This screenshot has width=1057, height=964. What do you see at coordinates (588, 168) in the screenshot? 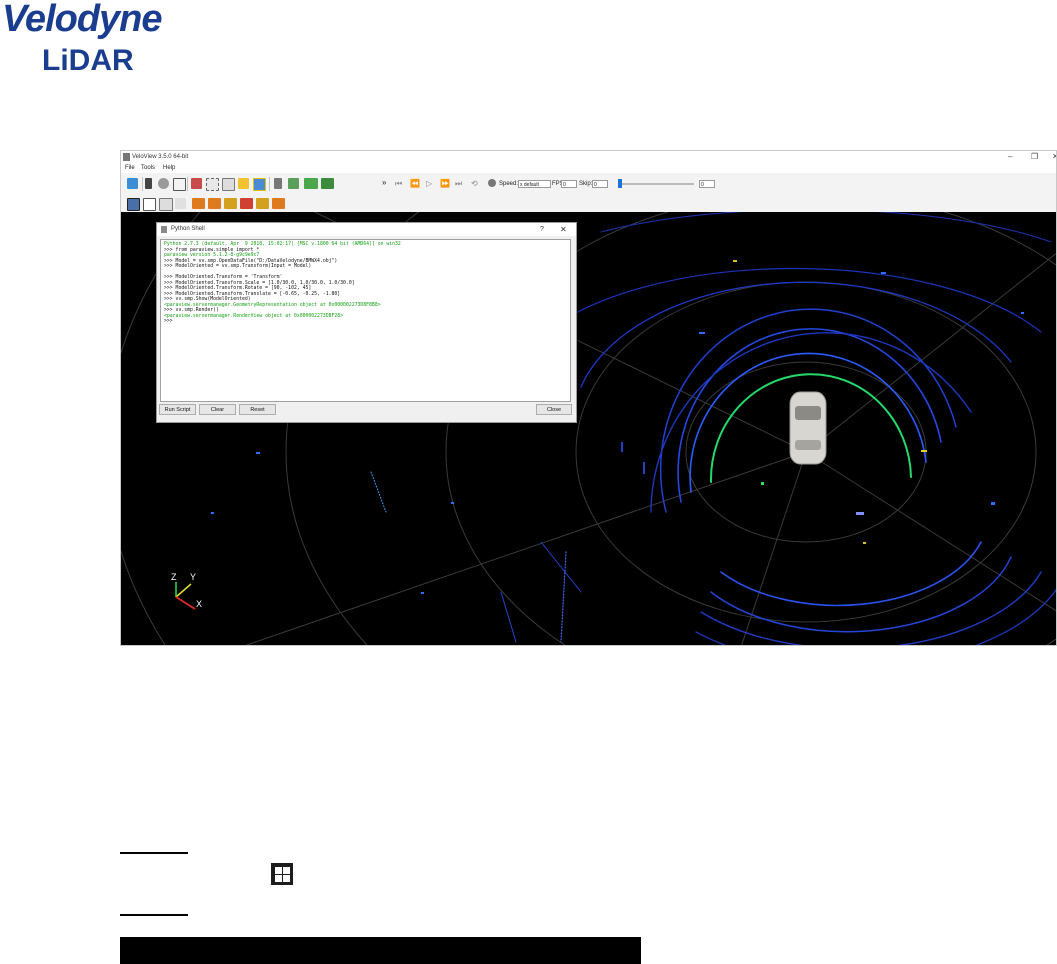
I see `menu-bar: File Tools Help` at bounding box center [588, 168].